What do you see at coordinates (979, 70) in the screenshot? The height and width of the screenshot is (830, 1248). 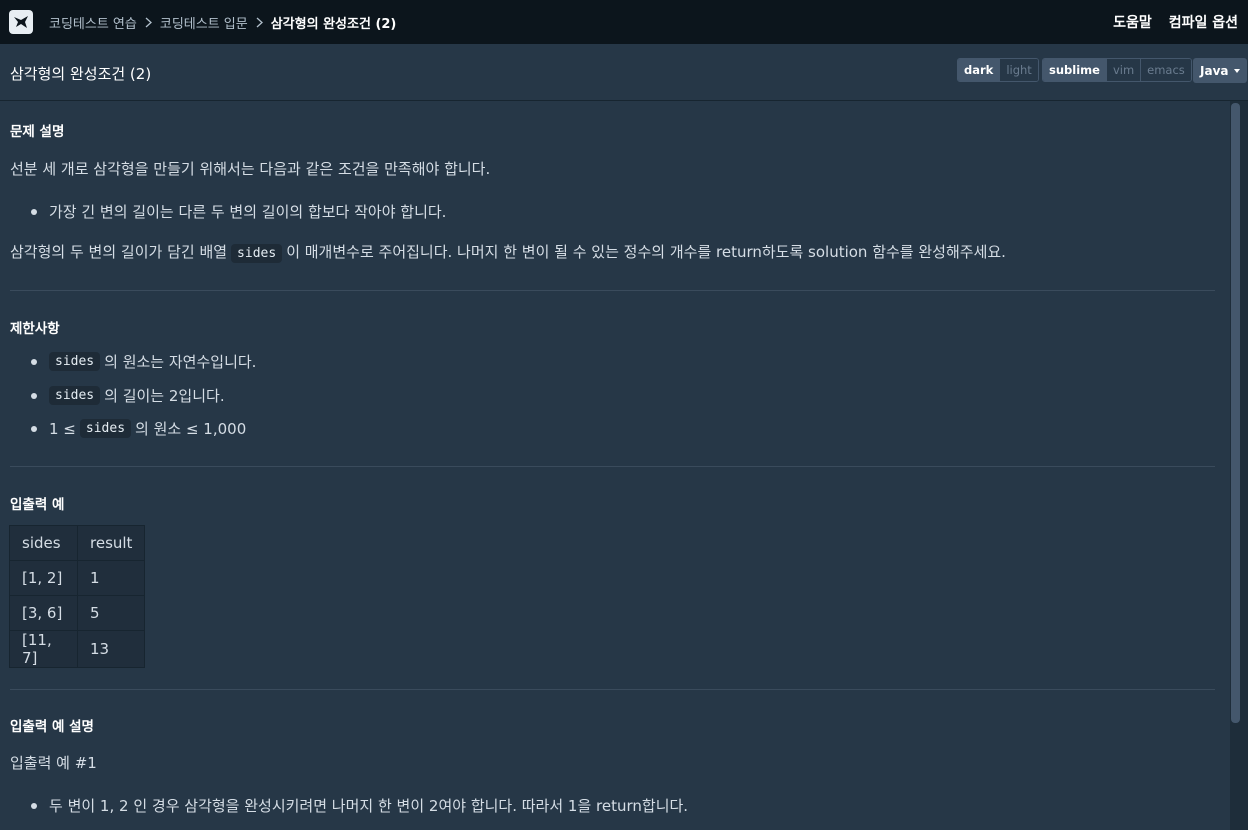 I see `theme-dark-button: dark` at bounding box center [979, 70].